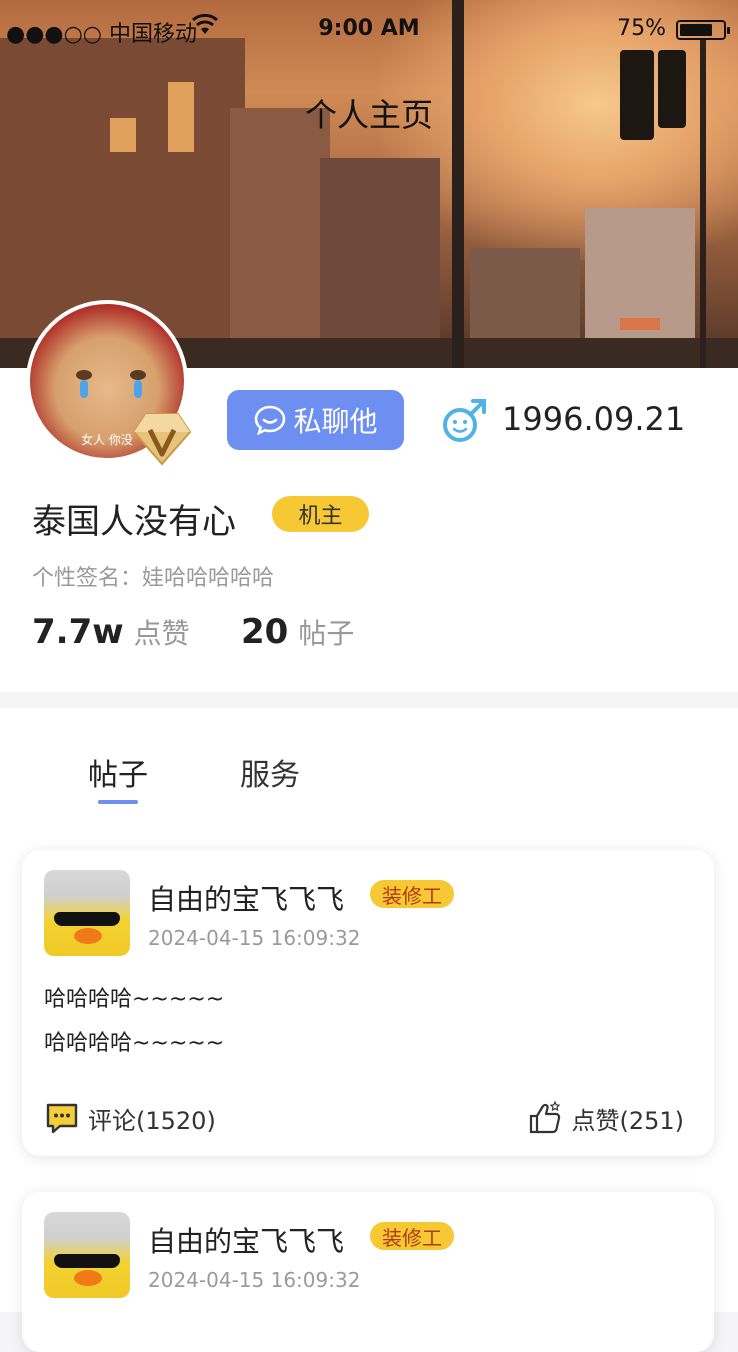 The width and height of the screenshot is (738, 1352). What do you see at coordinates (134, 1022) in the screenshot?
I see `post-content: 哈哈哈哈~~~~~ 哈哈哈哈~~~~~` at bounding box center [134, 1022].